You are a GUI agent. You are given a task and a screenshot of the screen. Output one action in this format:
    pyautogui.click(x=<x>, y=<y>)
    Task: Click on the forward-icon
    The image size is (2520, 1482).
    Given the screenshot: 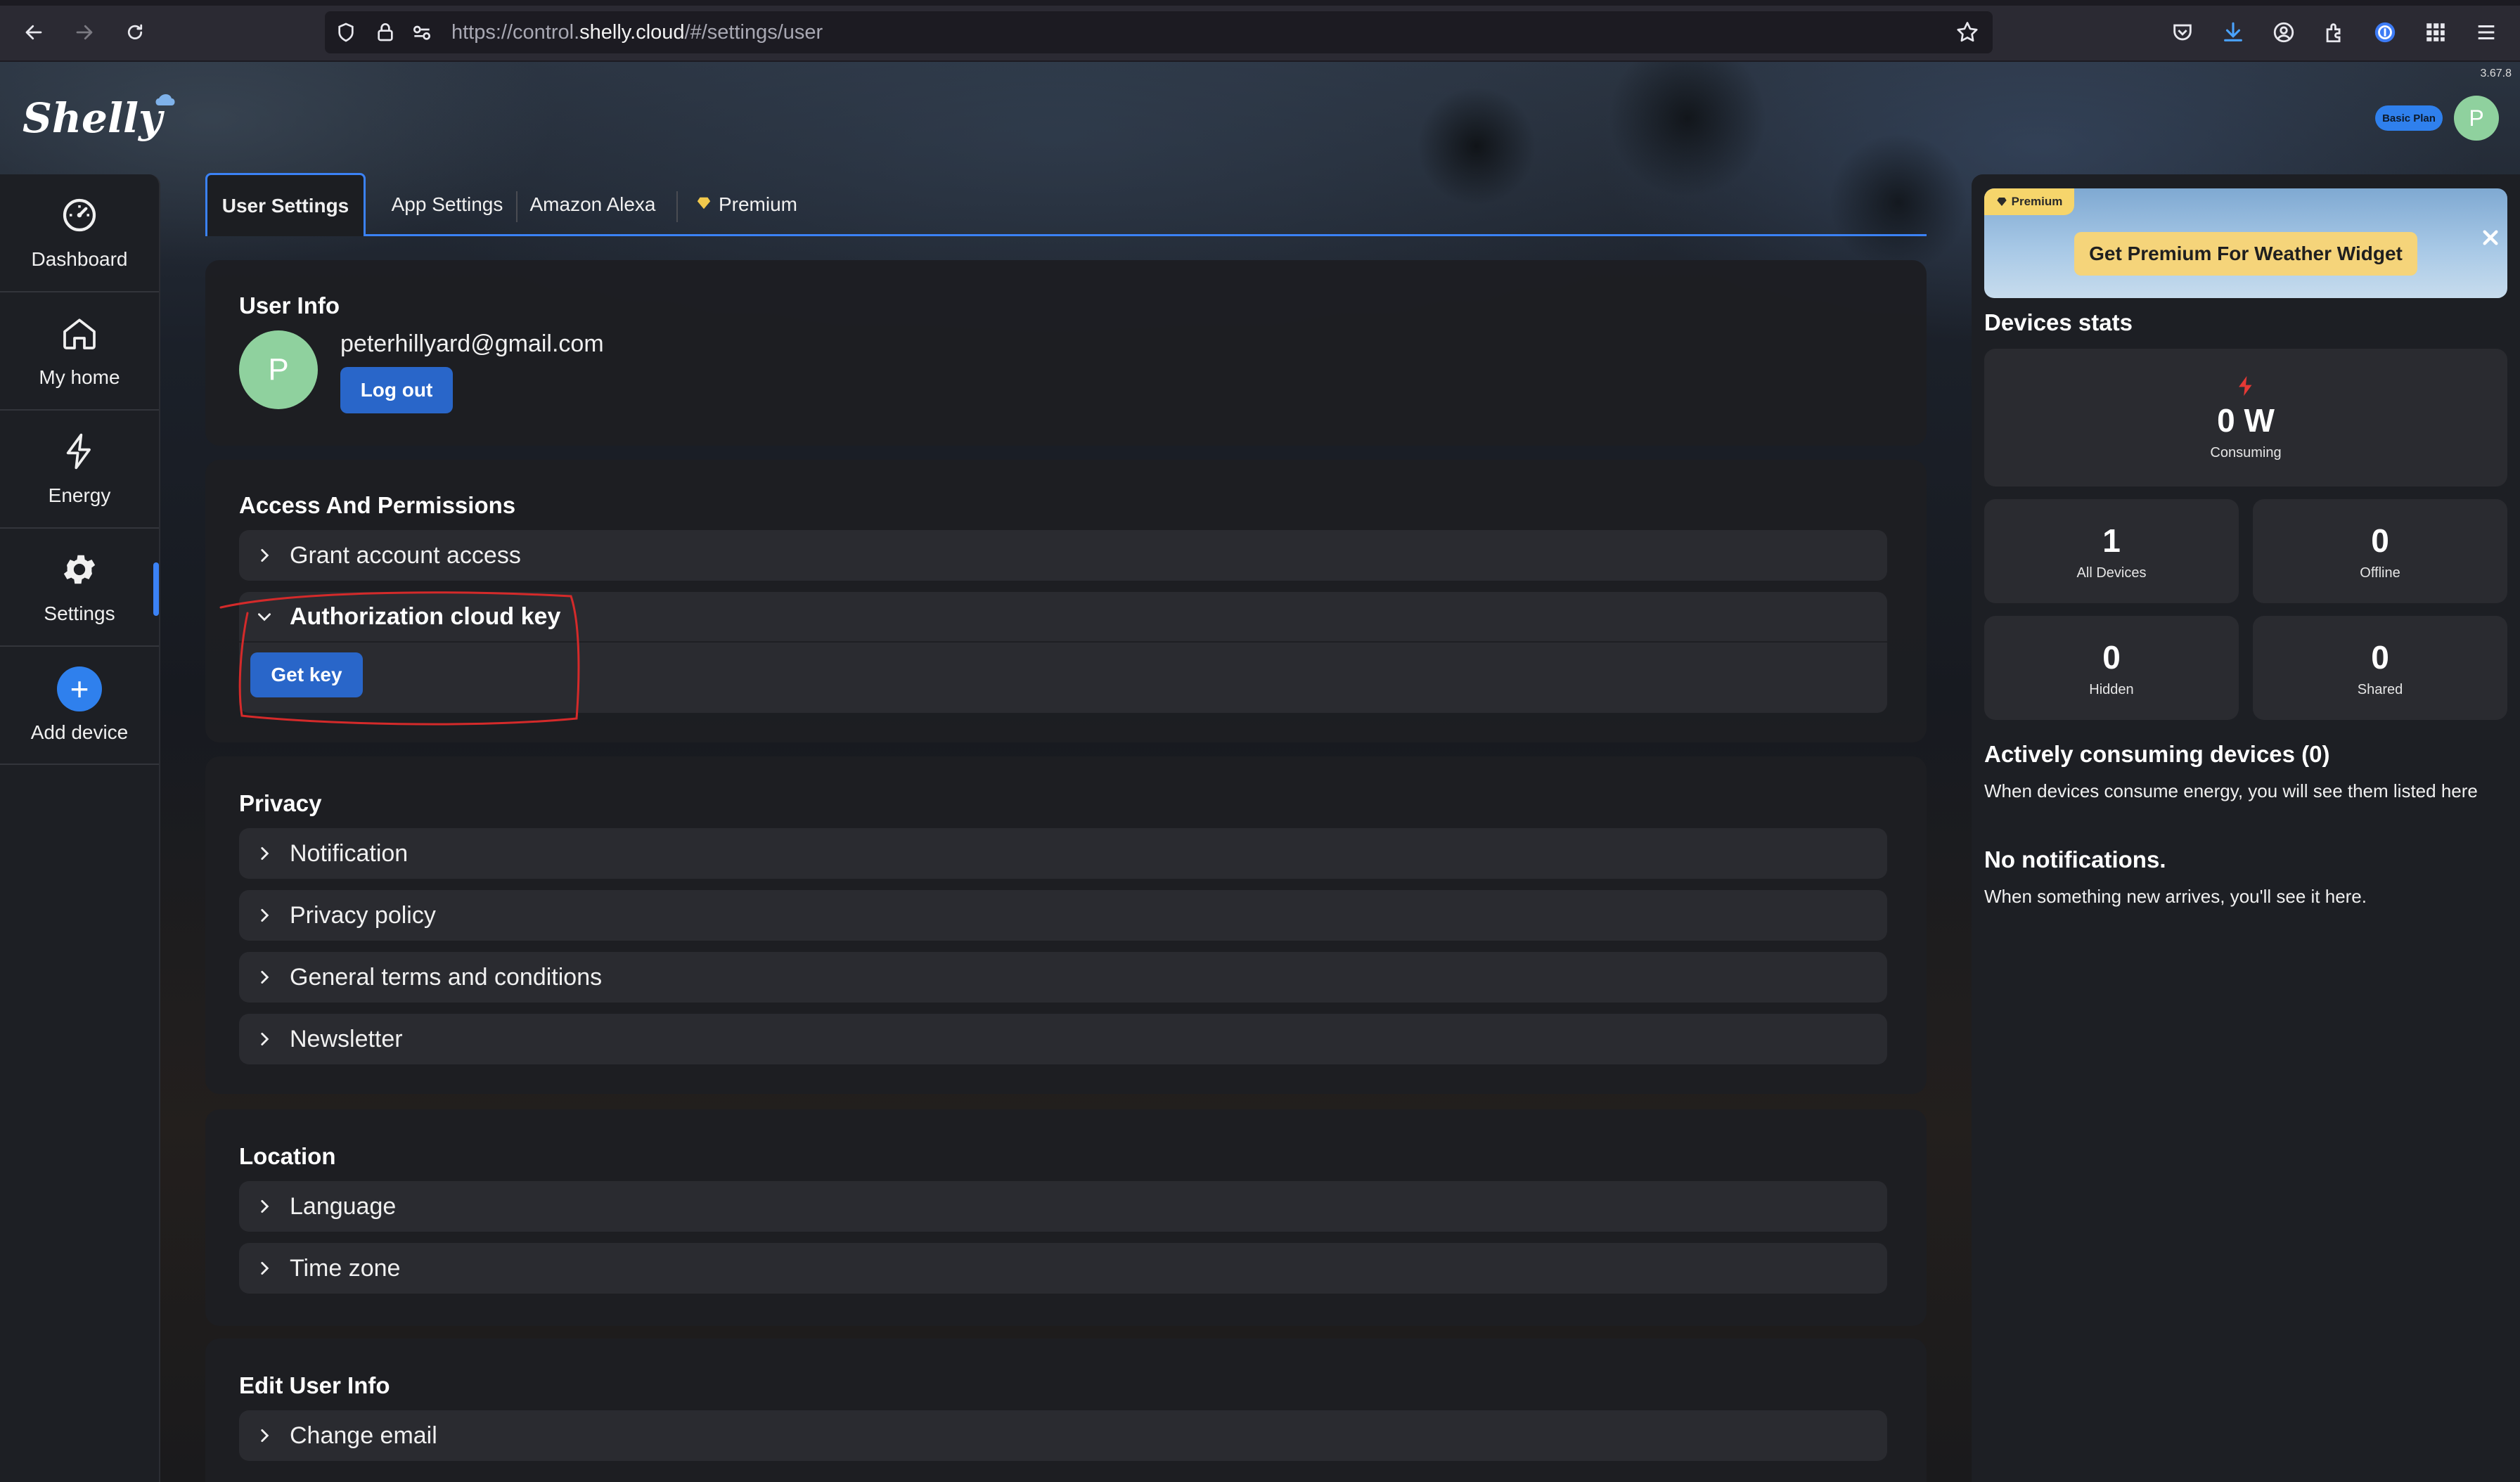 What is the action you would take?
    pyautogui.click(x=84, y=32)
    